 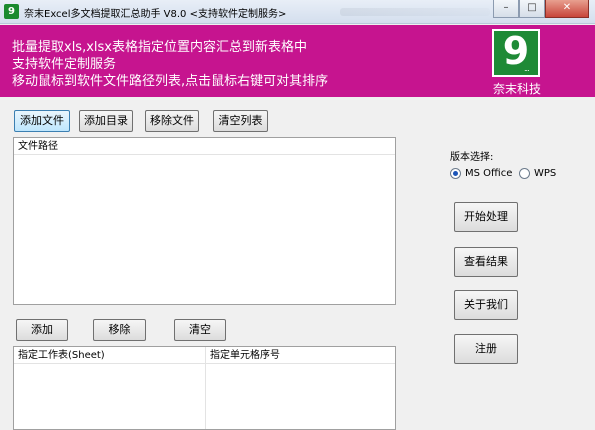 What do you see at coordinates (204, 146) in the screenshot?
I see `column-header-file-path: 文件路径` at bounding box center [204, 146].